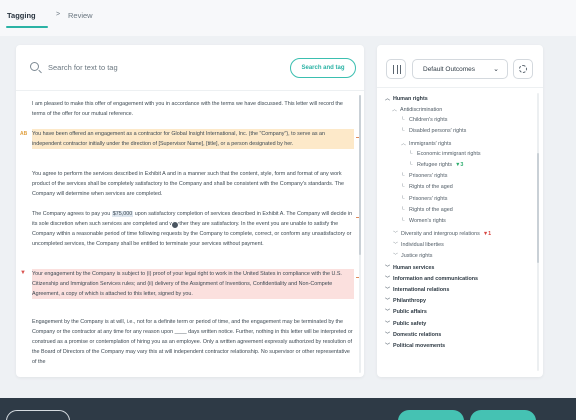 This screenshot has width=576, height=420. What do you see at coordinates (323, 68) in the screenshot?
I see `search-and-tag-button: Search and tag` at bounding box center [323, 68].